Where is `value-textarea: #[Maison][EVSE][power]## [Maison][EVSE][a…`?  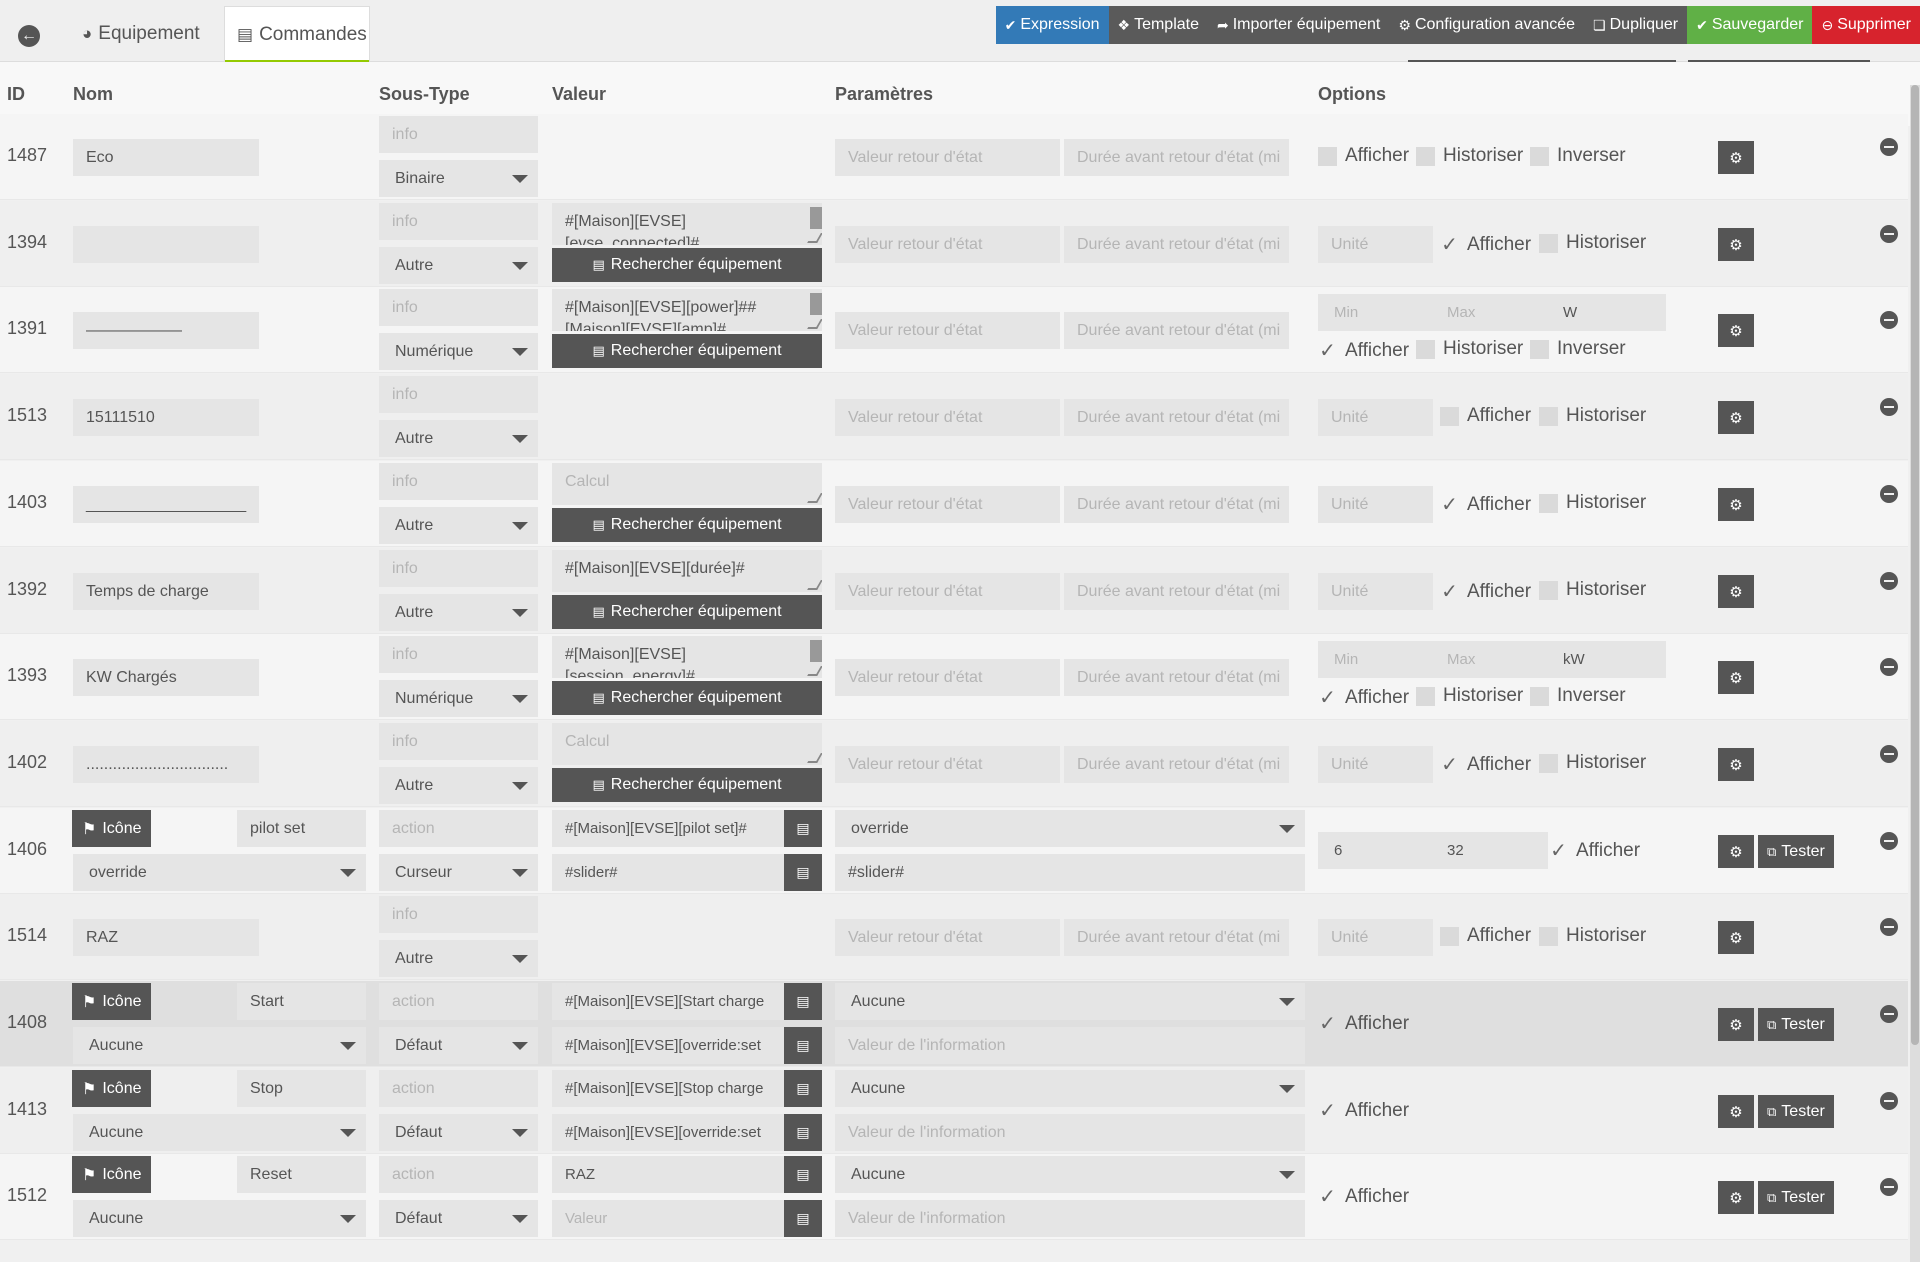 value-textarea: #[Maison][EVSE][power]## [Maison][EVSE][a… is located at coordinates (687, 310).